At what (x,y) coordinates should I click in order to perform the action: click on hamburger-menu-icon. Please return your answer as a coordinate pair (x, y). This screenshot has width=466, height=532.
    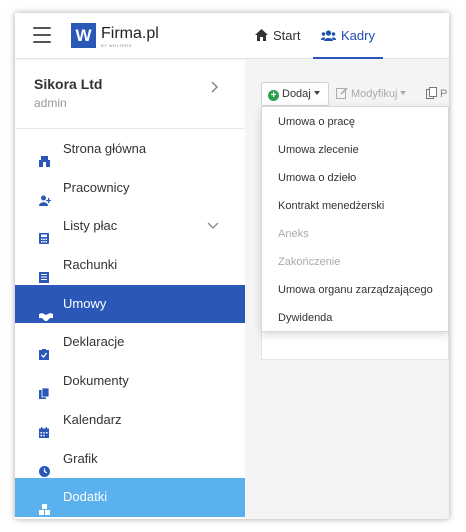
    Looking at the image, I should click on (42, 35).